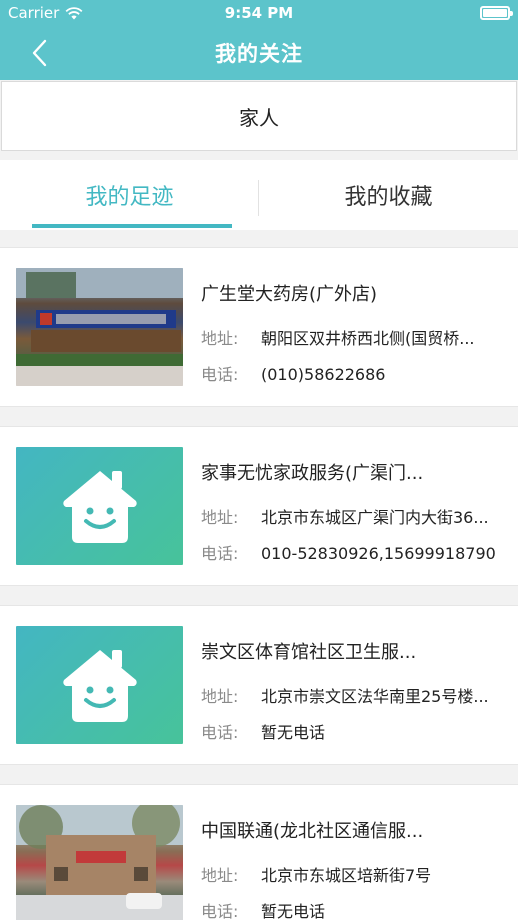 The image size is (518, 920). I want to click on status-time: 9:54 PM, so click(259, 13).